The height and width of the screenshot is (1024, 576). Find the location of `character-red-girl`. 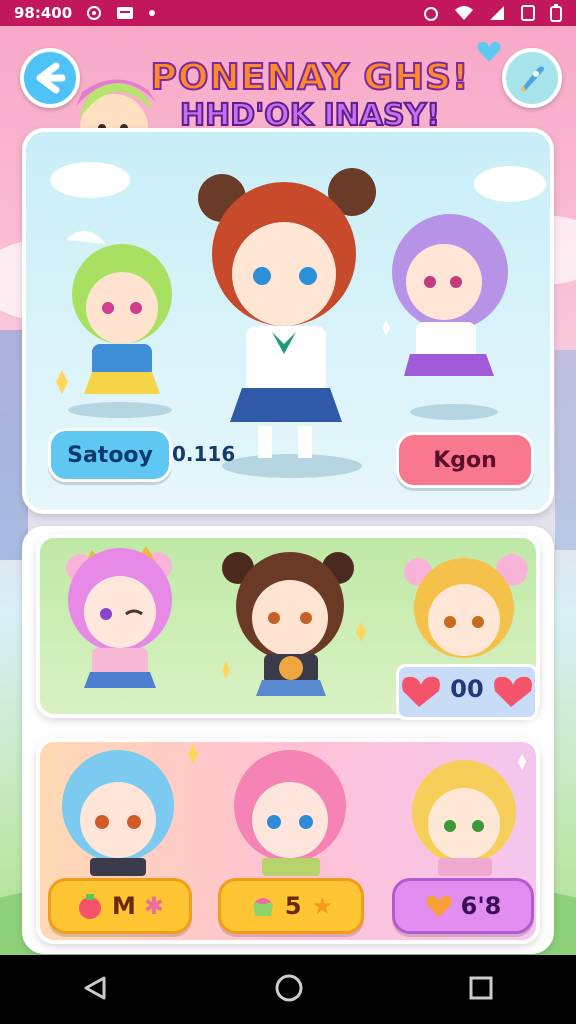

character-red-girl is located at coordinates (287, 323).